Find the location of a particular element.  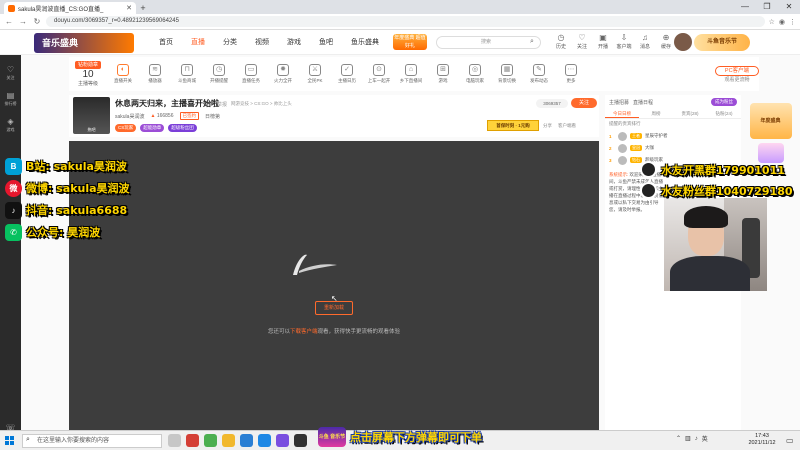

menu-icon: ⋮ is located at coordinates (792, 22).